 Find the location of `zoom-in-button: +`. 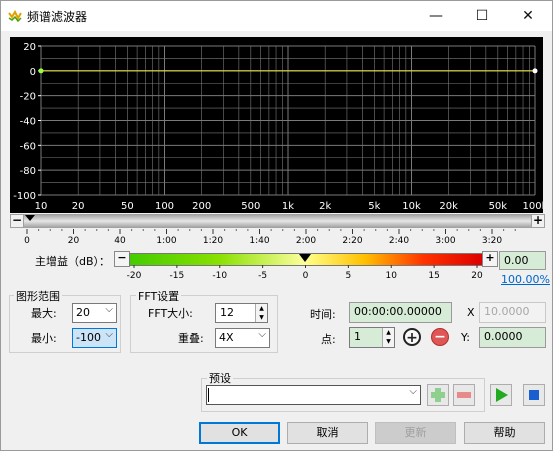

zoom-in-button: + is located at coordinates (538, 221).